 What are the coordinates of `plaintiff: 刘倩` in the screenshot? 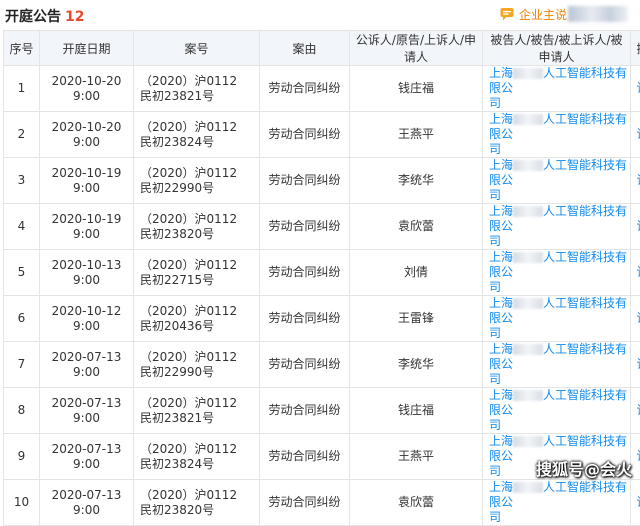 It's located at (416, 273).